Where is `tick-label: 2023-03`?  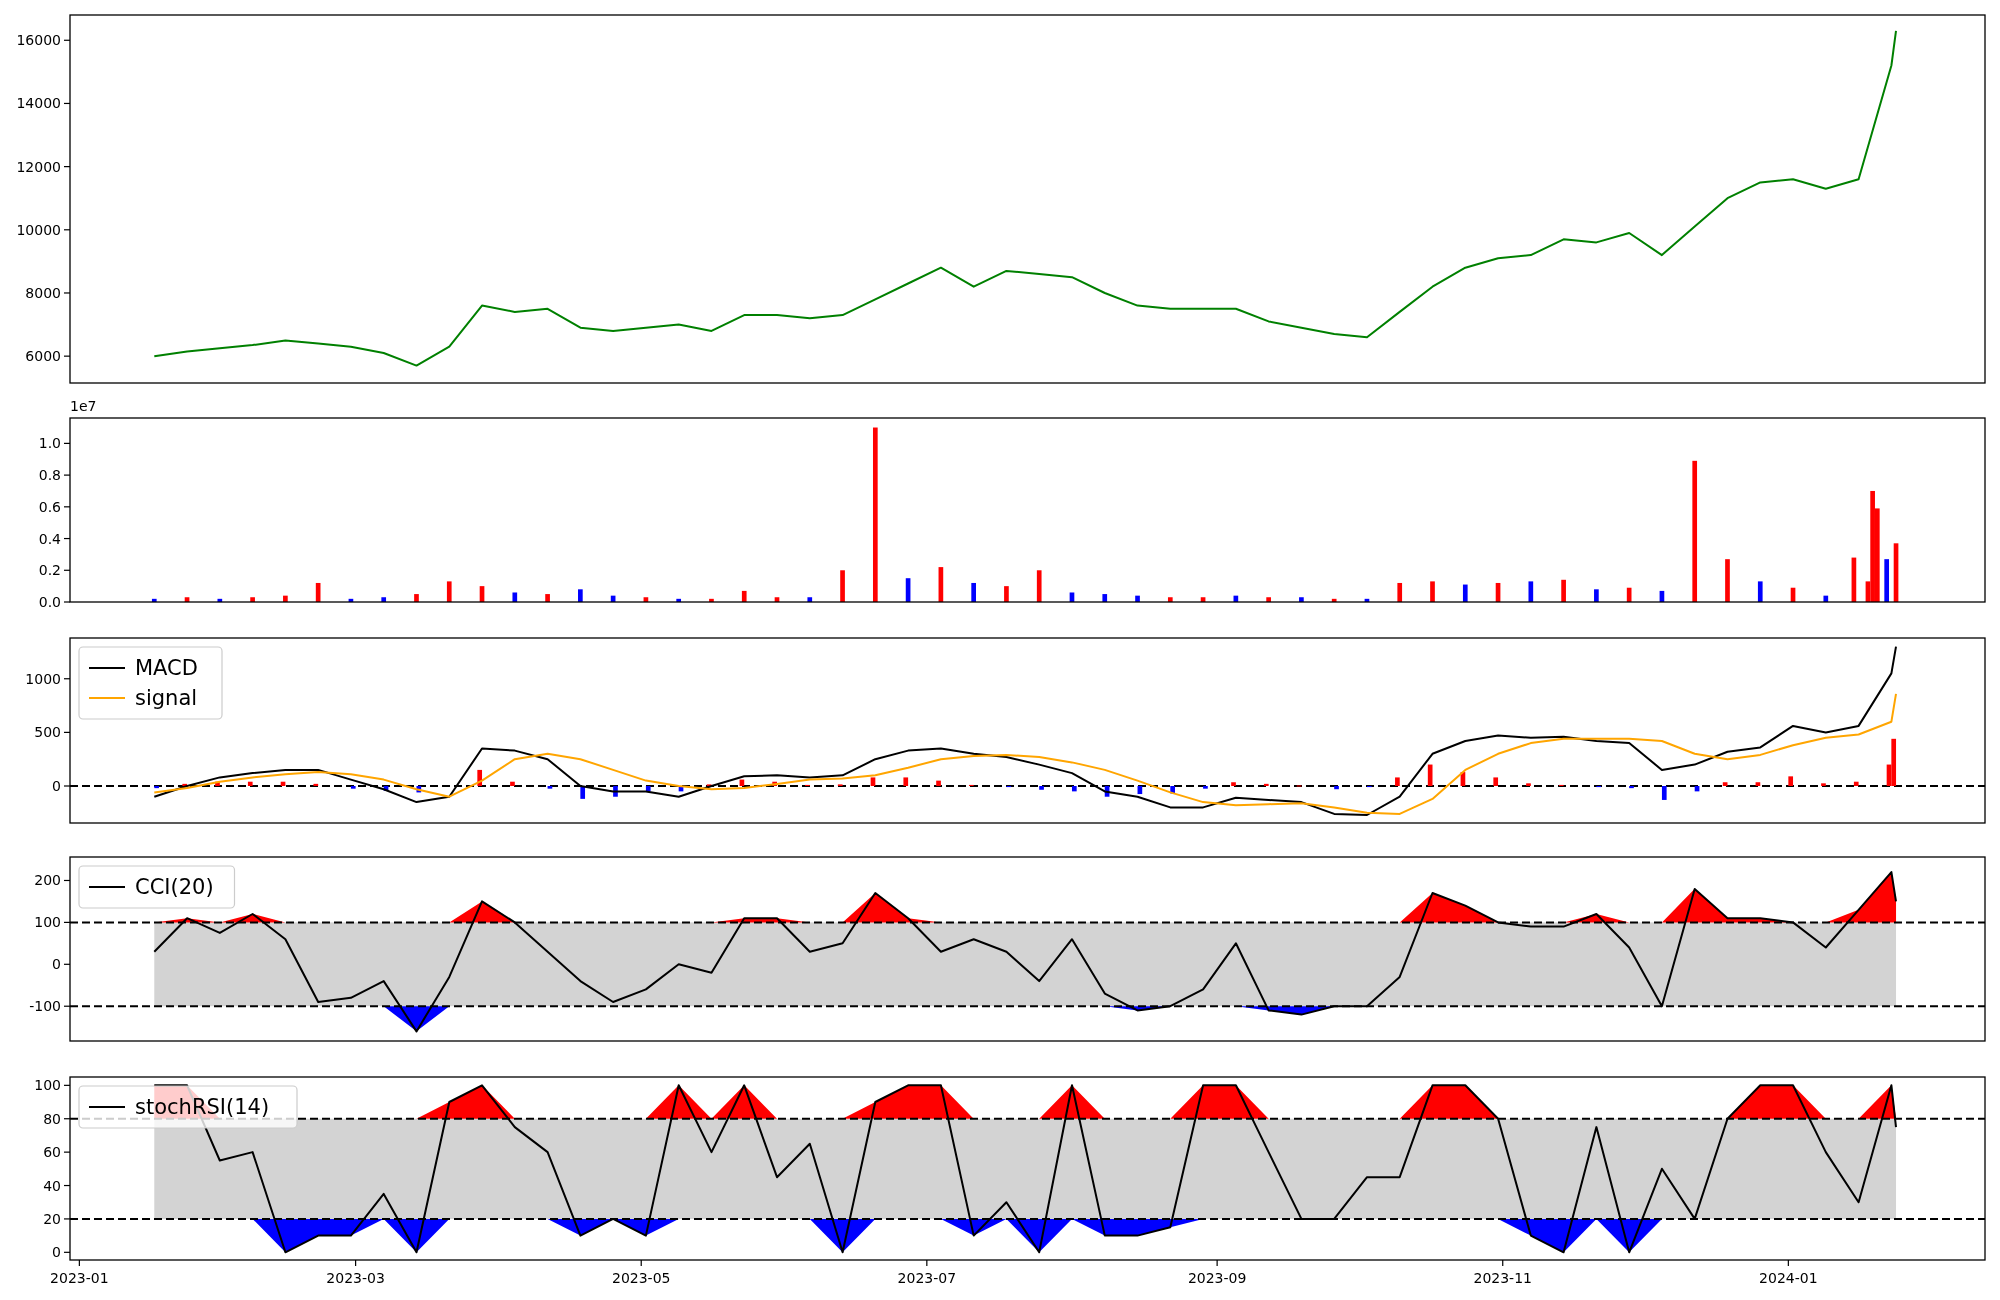 tick-label: 2023-03 is located at coordinates (355, 1278).